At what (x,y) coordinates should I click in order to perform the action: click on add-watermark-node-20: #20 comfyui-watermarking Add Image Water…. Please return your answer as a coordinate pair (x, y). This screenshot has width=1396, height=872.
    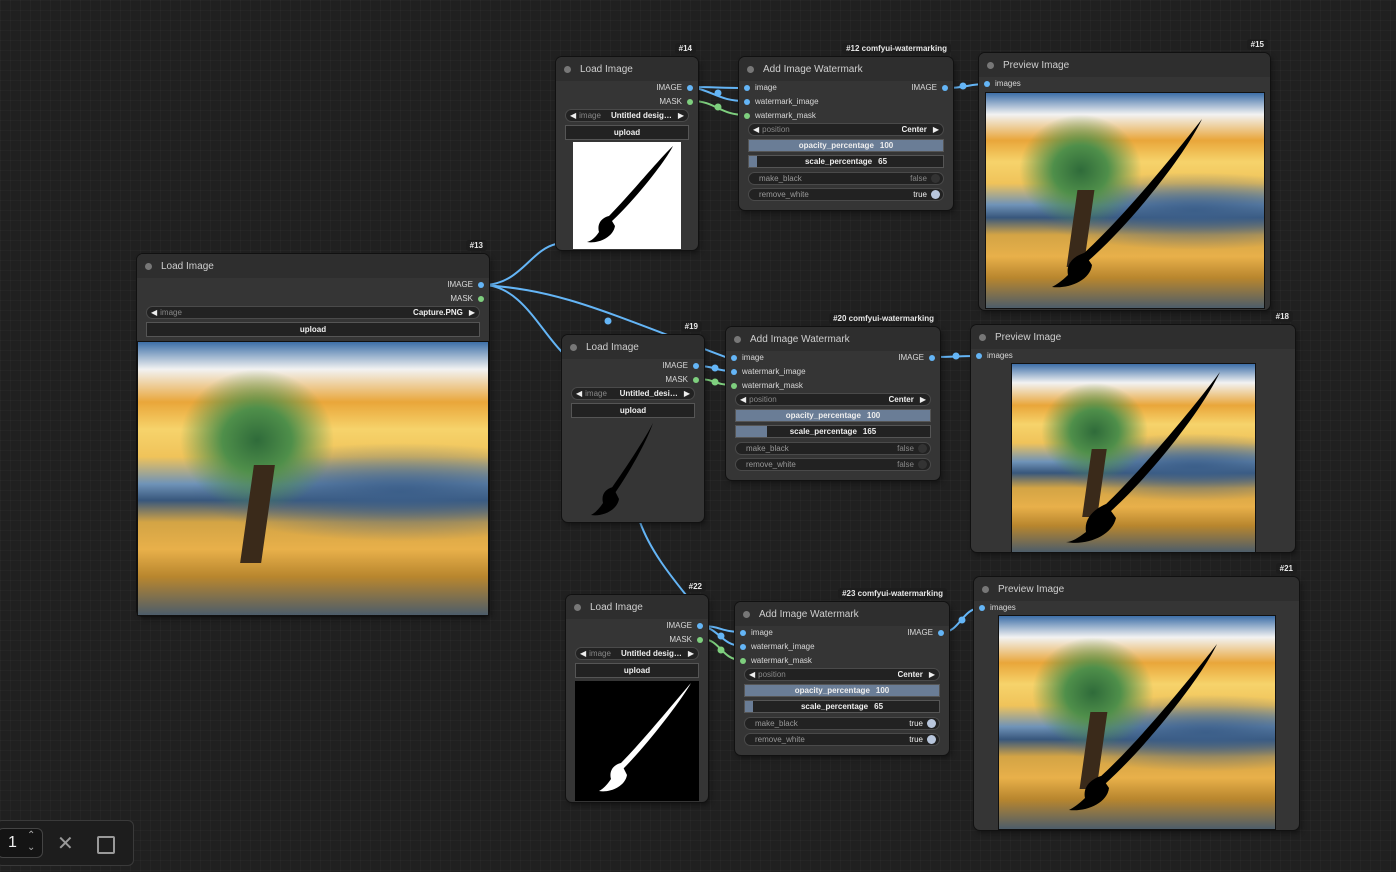
    Looking at the image, I should click on (833, 396).